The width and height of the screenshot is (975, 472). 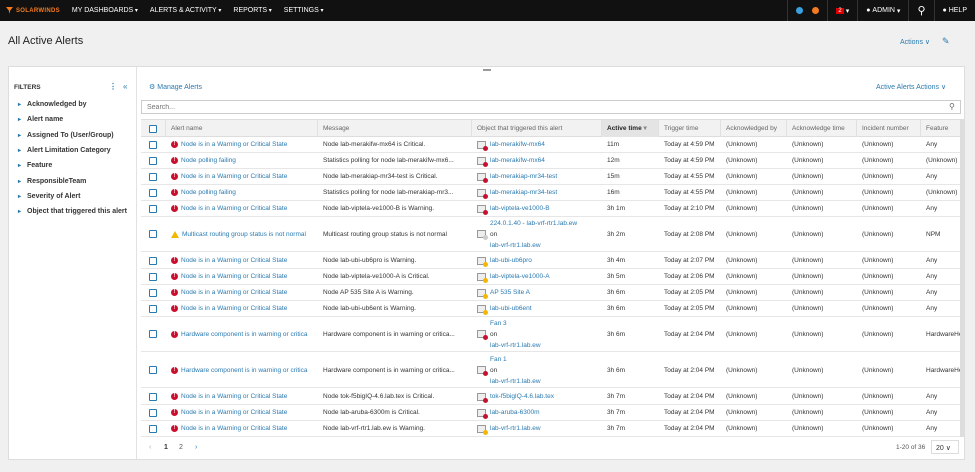 What do you see at coordinates (522, 396) in the screenshot?
I see `object-link: tok-f5bigIQ-4.6.lab.tex` at bounding box center [522, 396].